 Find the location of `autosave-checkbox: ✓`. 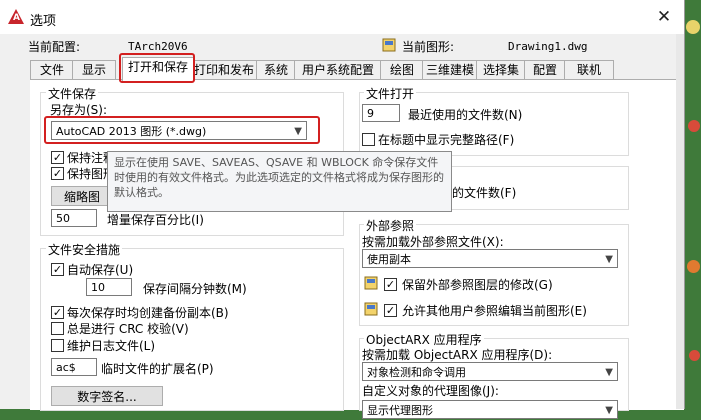

autosave-checkbox: ✓ is located at coordinates (57, 269).